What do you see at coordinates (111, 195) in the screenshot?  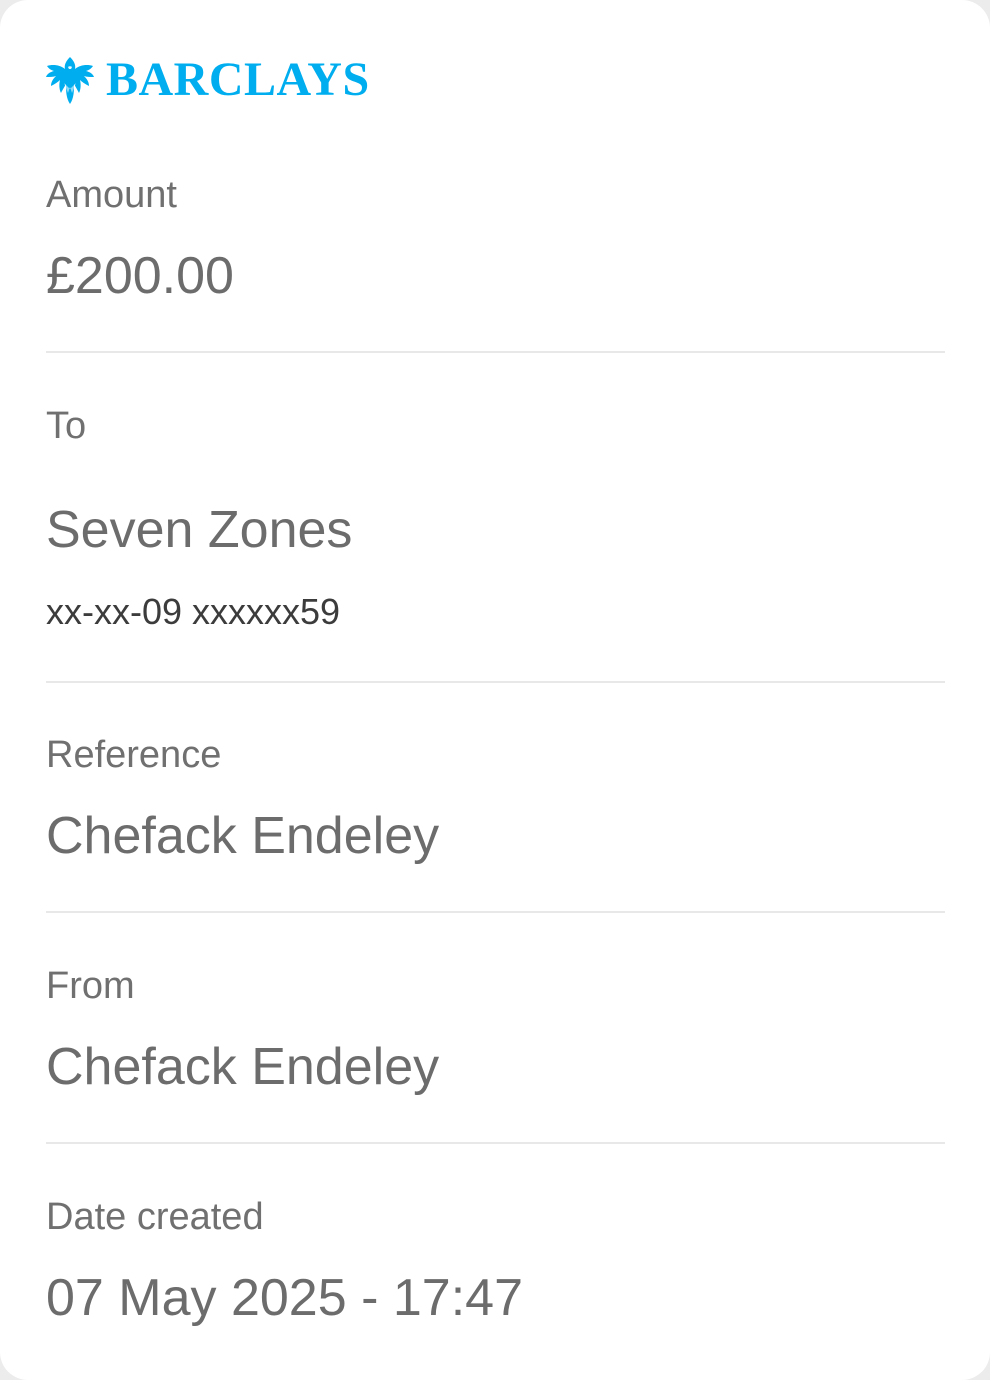 I see `amount-label: Amount` at bounding box center [111, 195].